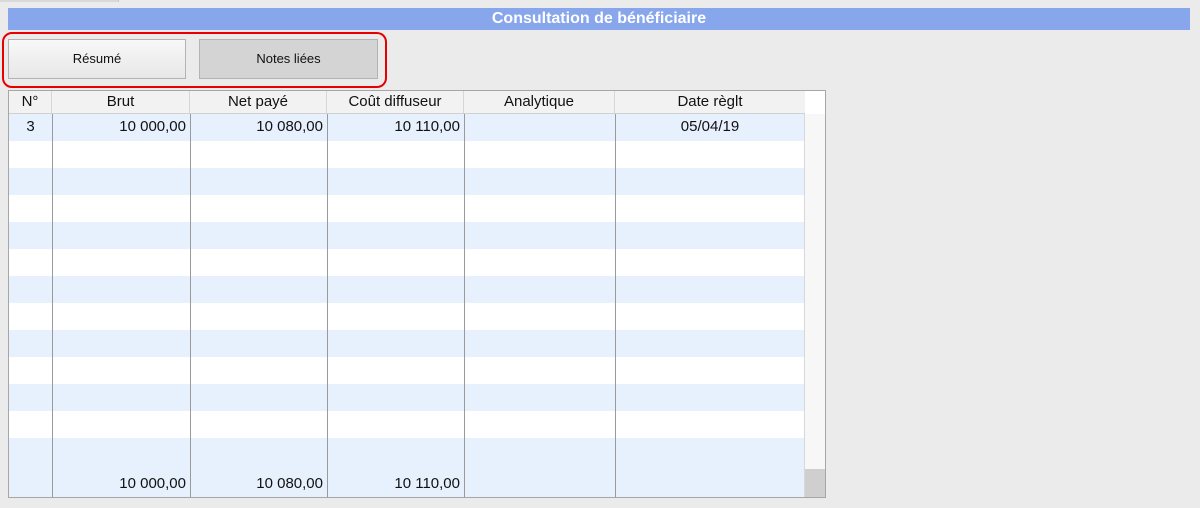 The image size is (1200, 508). What do you see at coordinates (30, 102) in the screenshot?
I see `column-header-number: N°` at bounding box center [30, 102].